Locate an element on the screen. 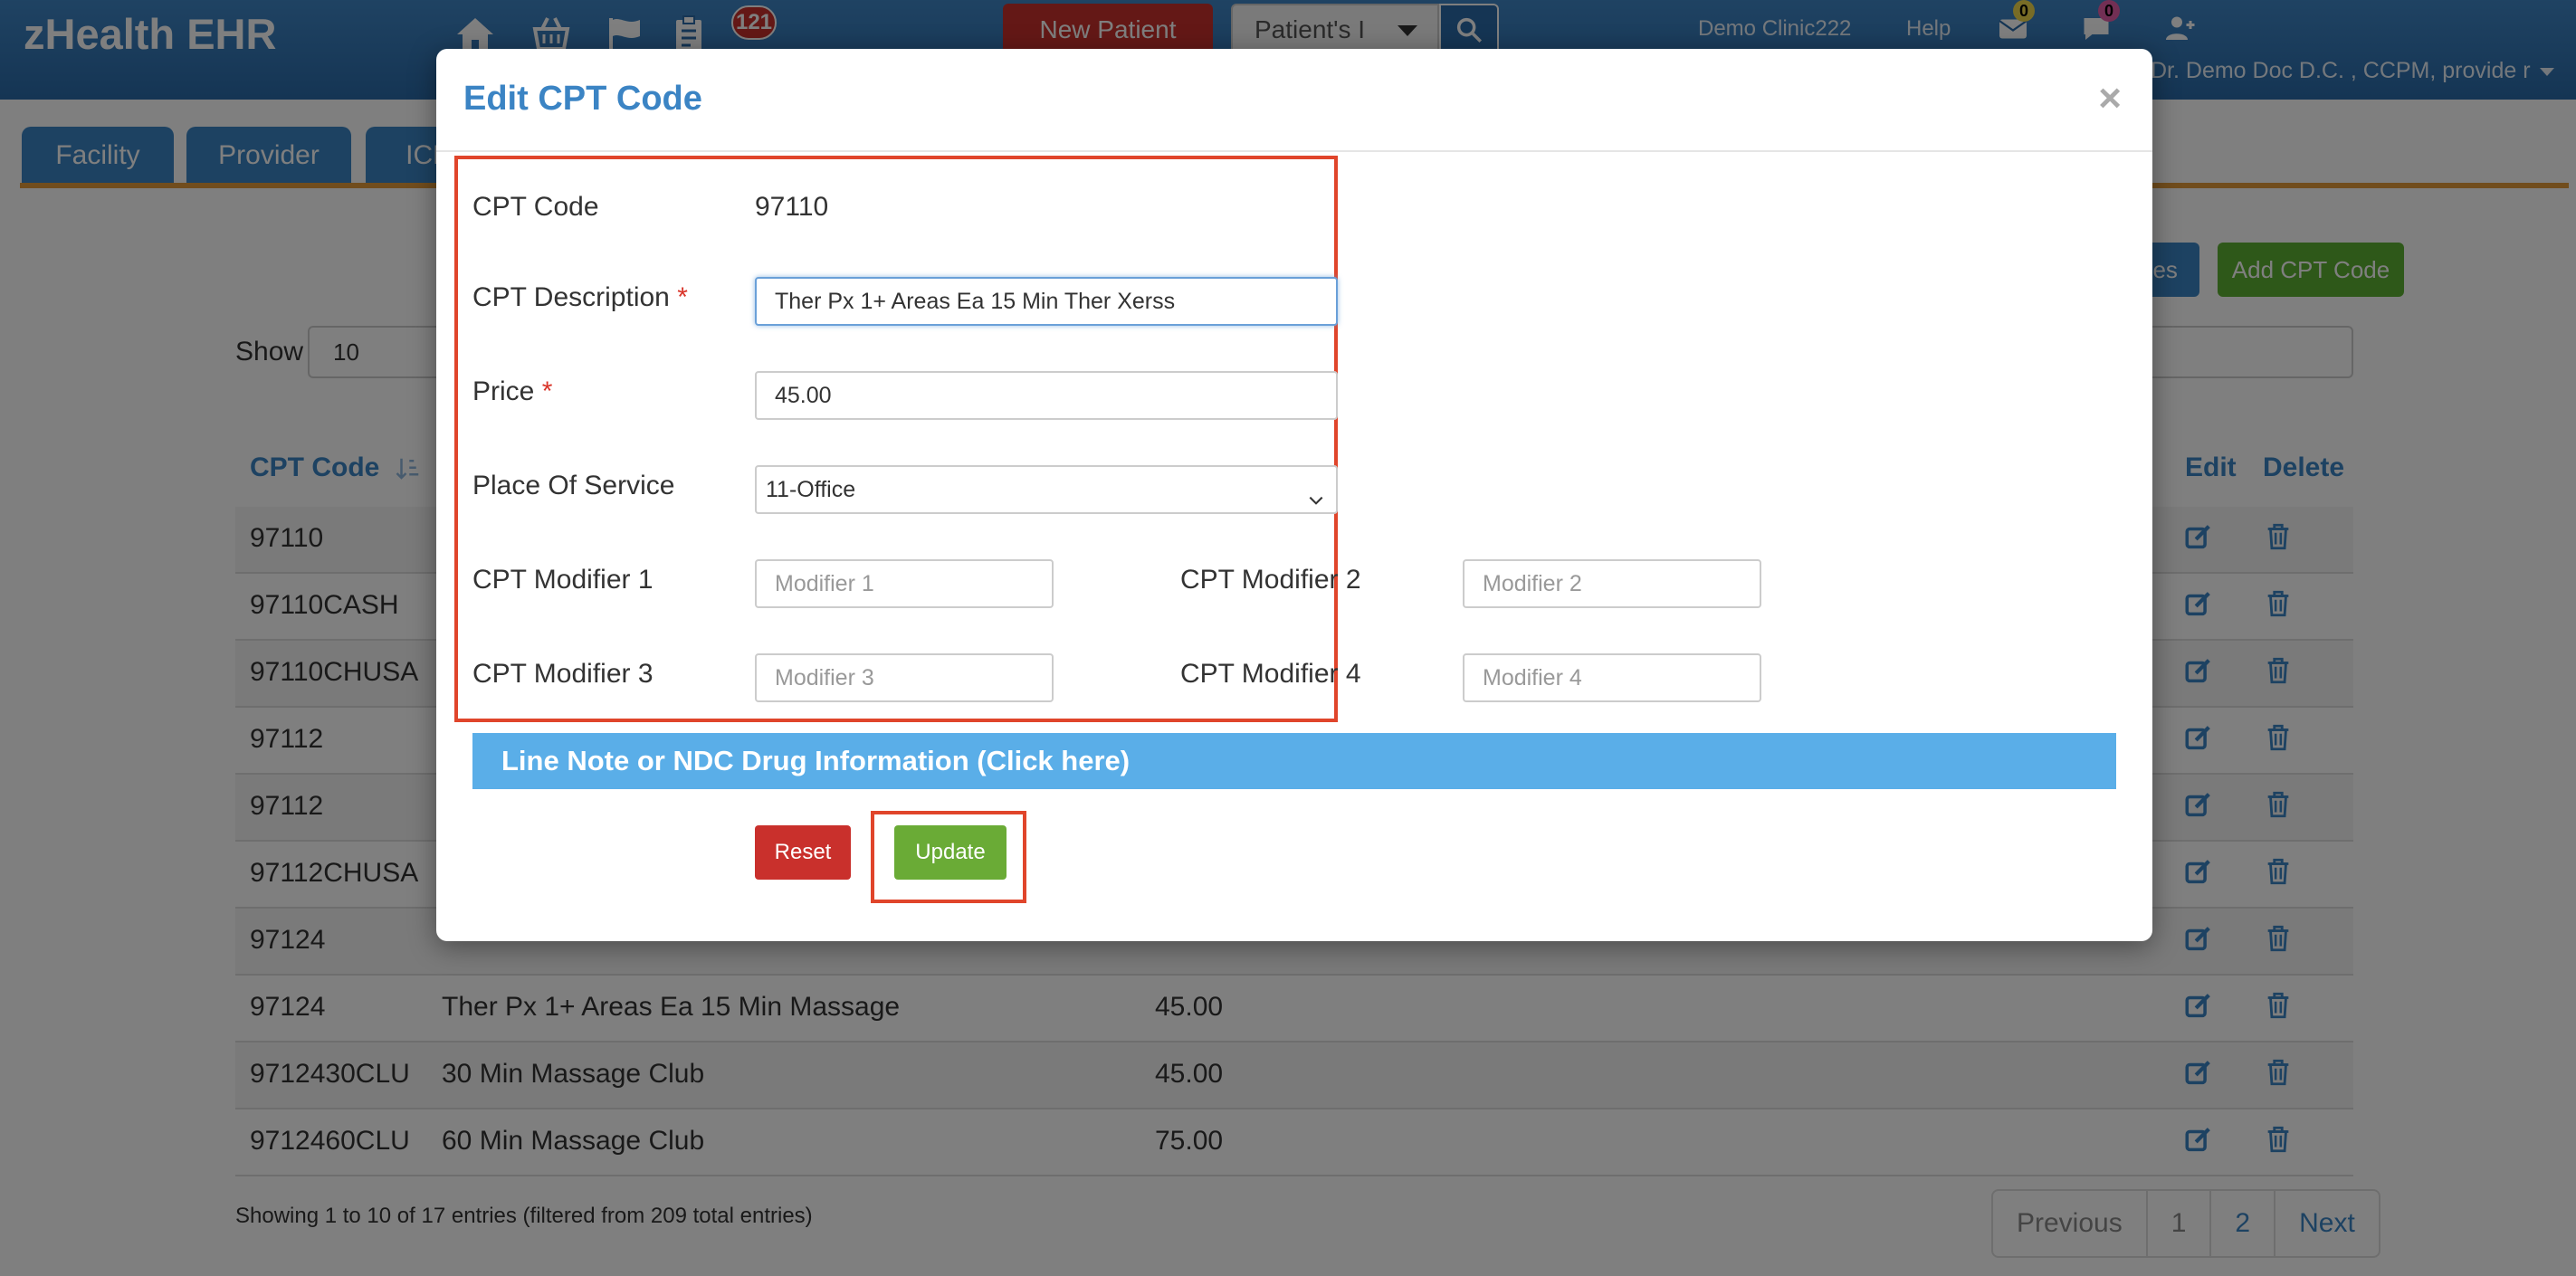 This screenshot has height=1276, width=2576. cpt-modifier-4-input: Modifier 4 is located at coordinates (1612, 677).